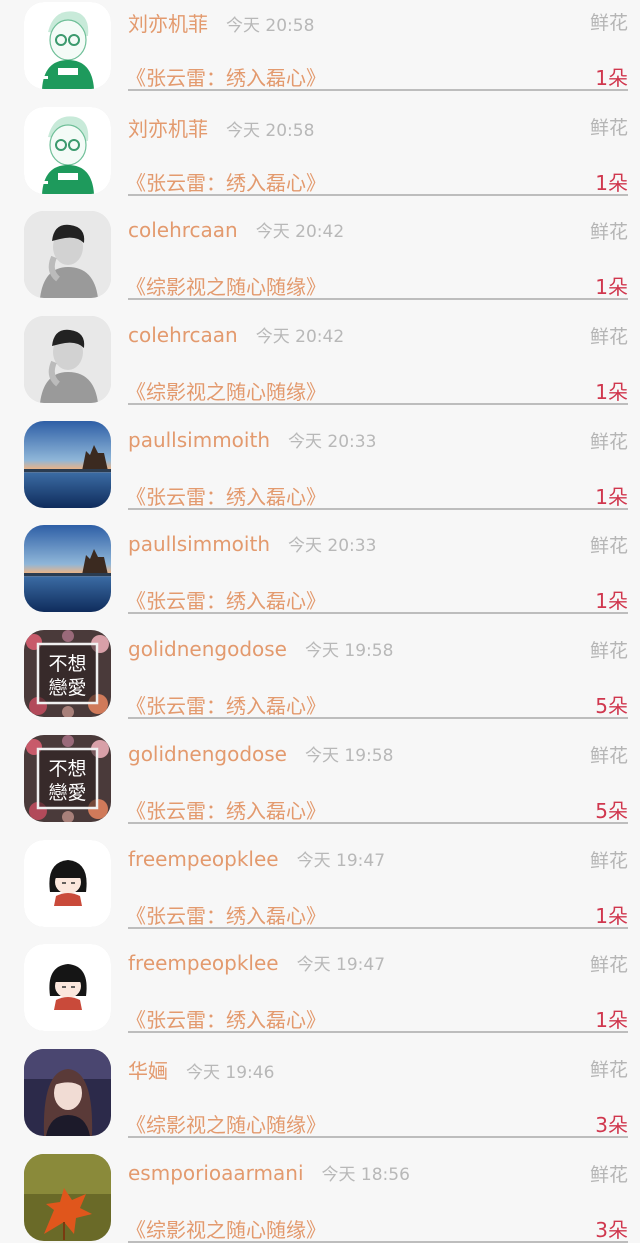 This screenshot has width=640, height=1243. What do you see at coordinates (611, 1229) in the screenshot?
I see `gift-count: 3朵` at bounding box center [611, 1229].